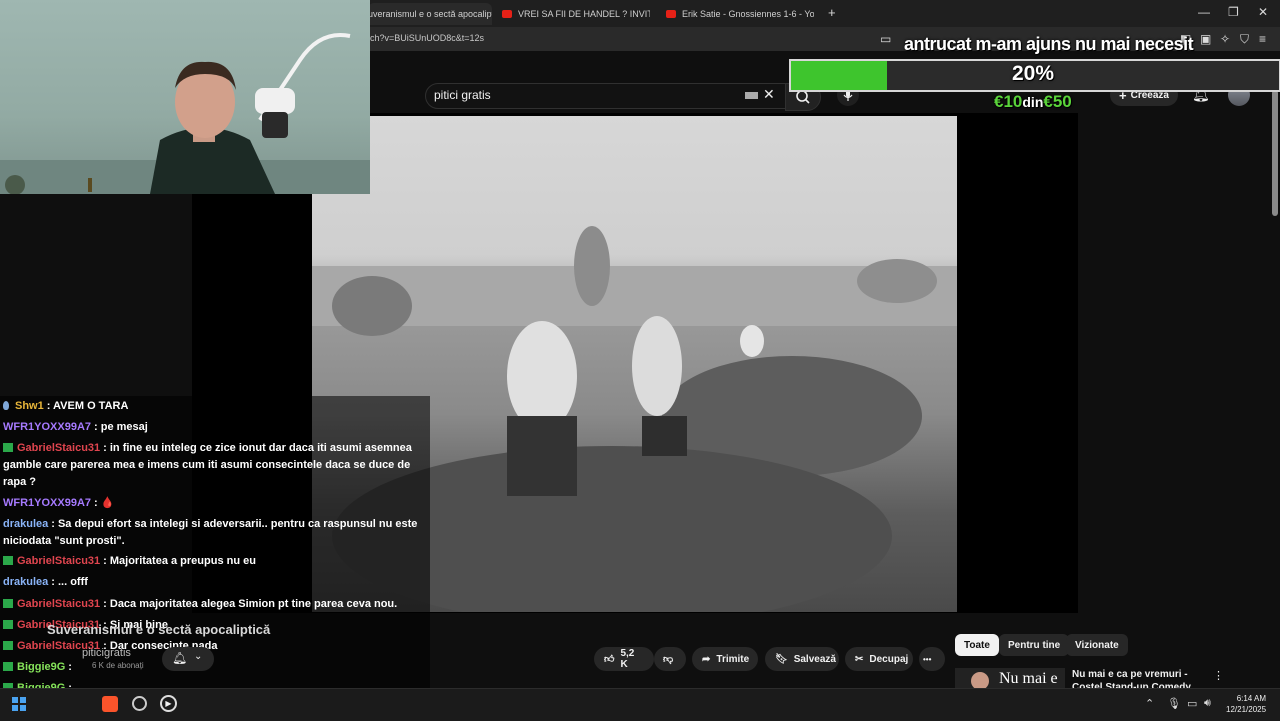 Image resolution: width=1280 pixels, height=721 pixels. What do you see at coordinates (1010, 678) in the screenshot?
I see `recommendation-thumbnail: Nu mai e` at bounding box center [1010, 678].